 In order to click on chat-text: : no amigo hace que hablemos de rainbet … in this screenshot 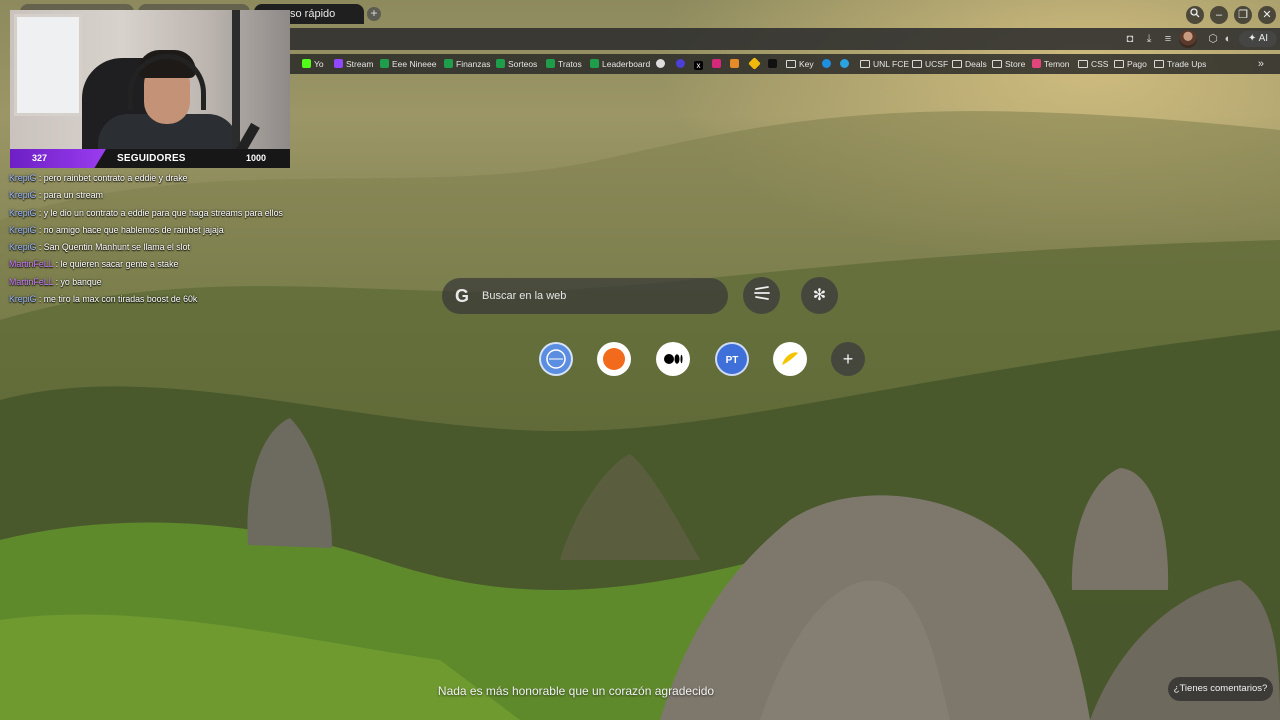, I will do `click(131, 229)`.